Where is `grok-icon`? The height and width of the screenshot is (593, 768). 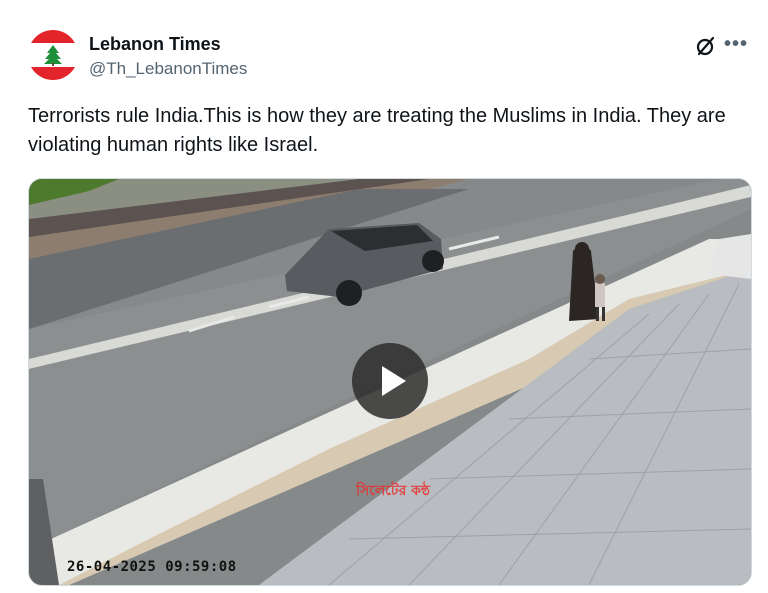
grok-icon is located at coordinates (706, 46).